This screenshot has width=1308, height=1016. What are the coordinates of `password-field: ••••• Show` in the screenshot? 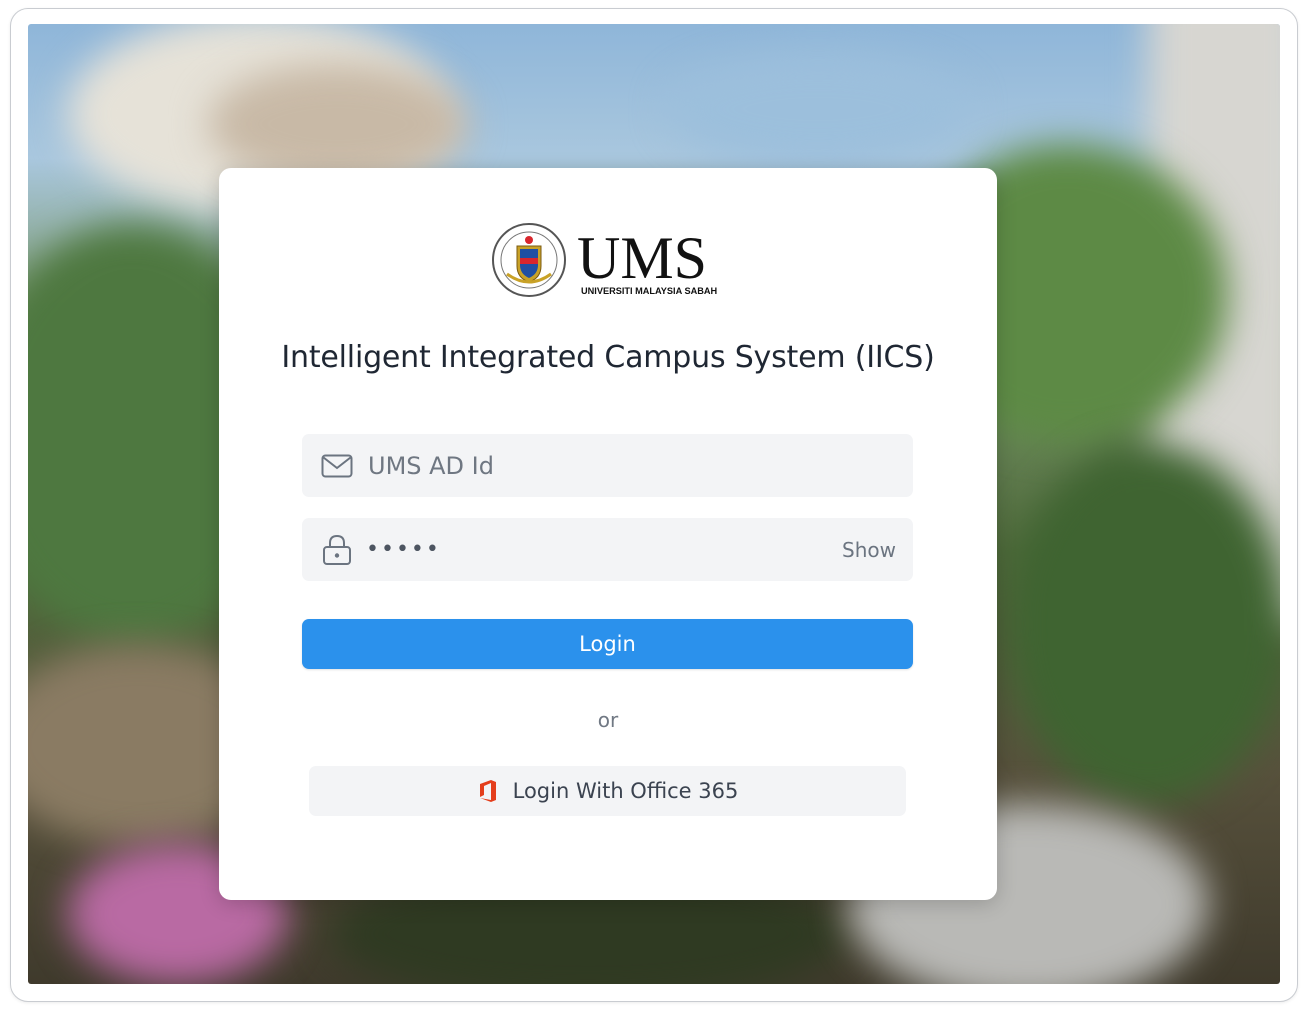 It's located at (607, 549).